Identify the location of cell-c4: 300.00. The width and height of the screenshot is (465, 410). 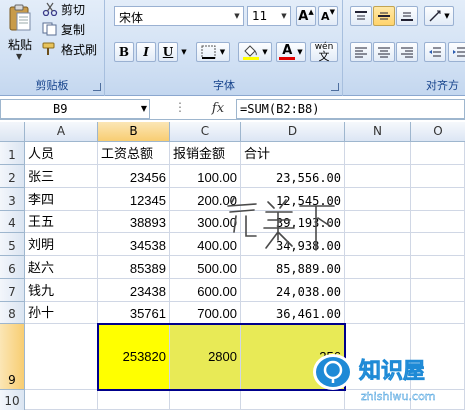
(205, 222).